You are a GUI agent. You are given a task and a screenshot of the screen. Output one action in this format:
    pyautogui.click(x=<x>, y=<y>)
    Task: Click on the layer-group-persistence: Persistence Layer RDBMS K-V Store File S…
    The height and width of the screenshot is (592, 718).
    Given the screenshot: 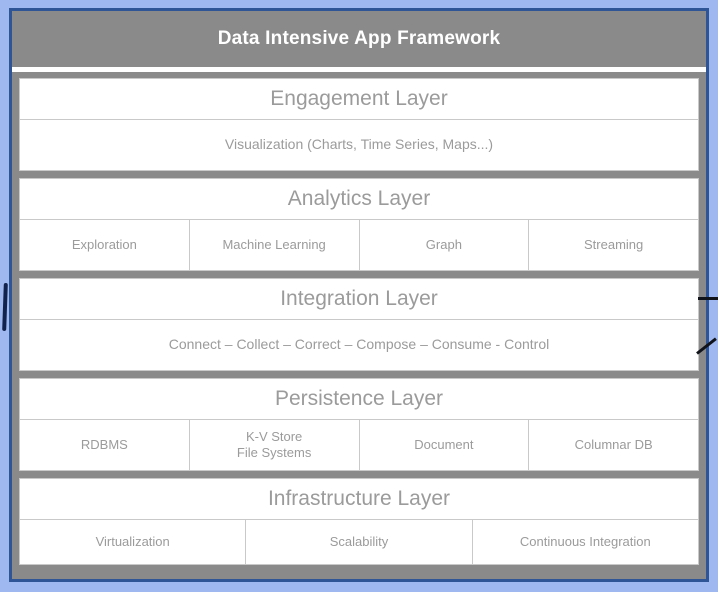 What is the action you would take?
    pyautogui.click(x=359, y=424)
    